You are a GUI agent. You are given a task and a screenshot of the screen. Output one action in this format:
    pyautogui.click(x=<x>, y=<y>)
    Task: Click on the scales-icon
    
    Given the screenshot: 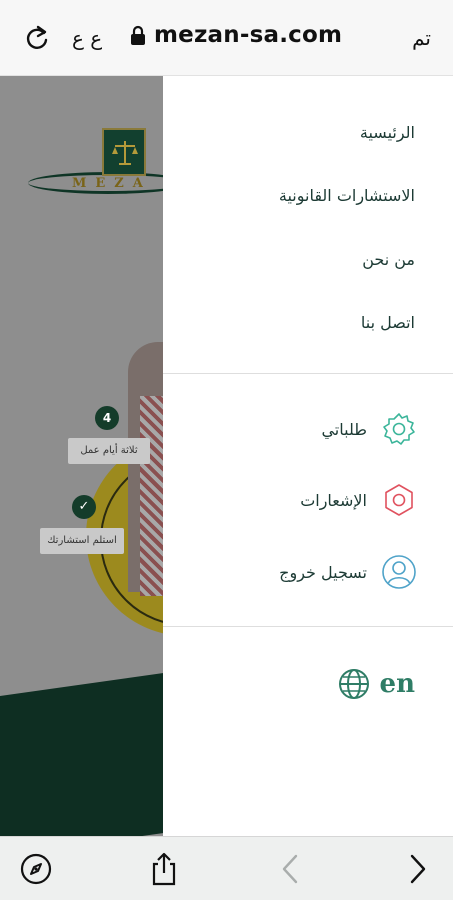 What is the action you would take?
    pyautogui.click(x=125, y=153)
    